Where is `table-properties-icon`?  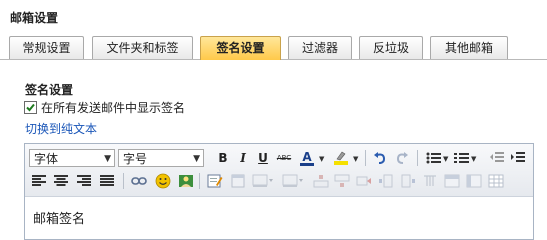
table-properties-icon is located at coordinates (496, 181).